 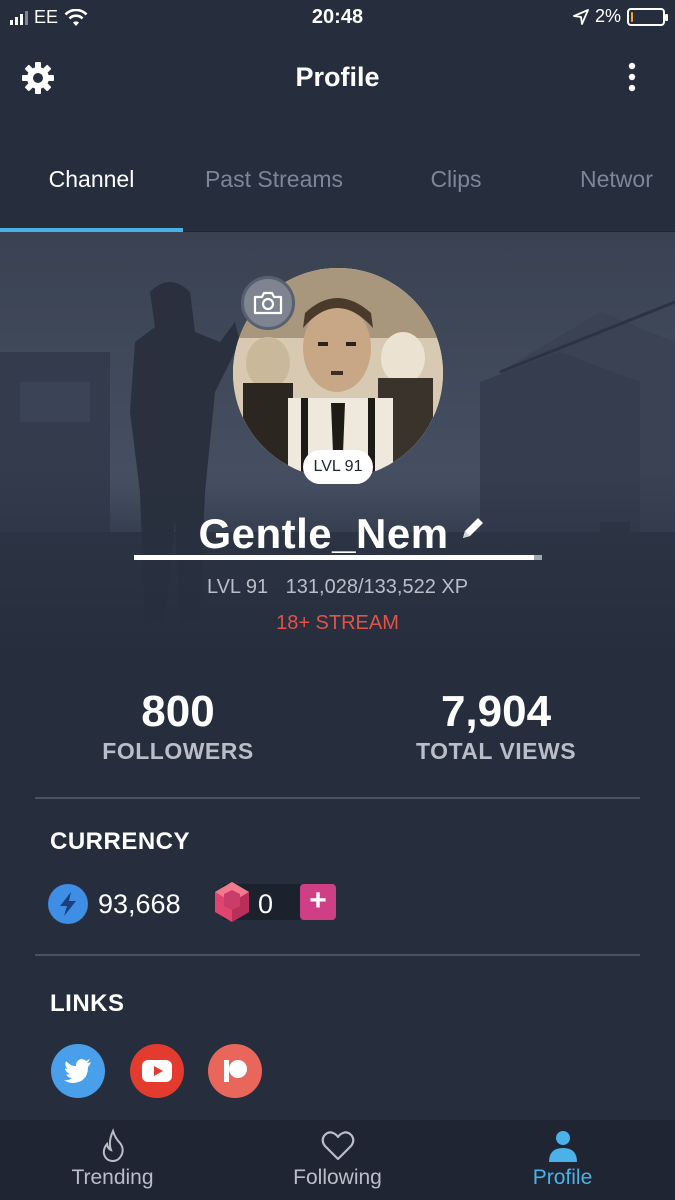 I want to click on flame-icon, so click(x=113, y=1145).